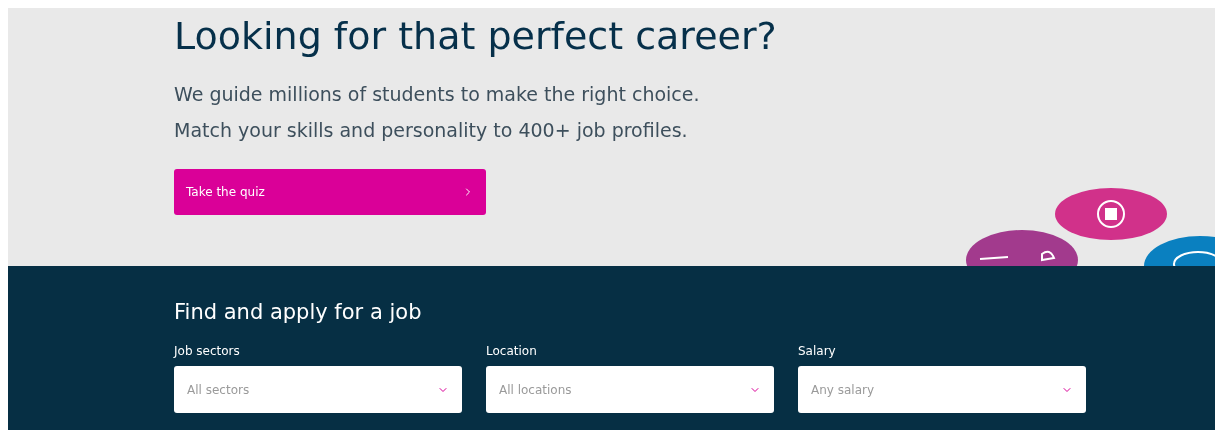  I want to click on field-label: Job sectors, so click(207, 351).